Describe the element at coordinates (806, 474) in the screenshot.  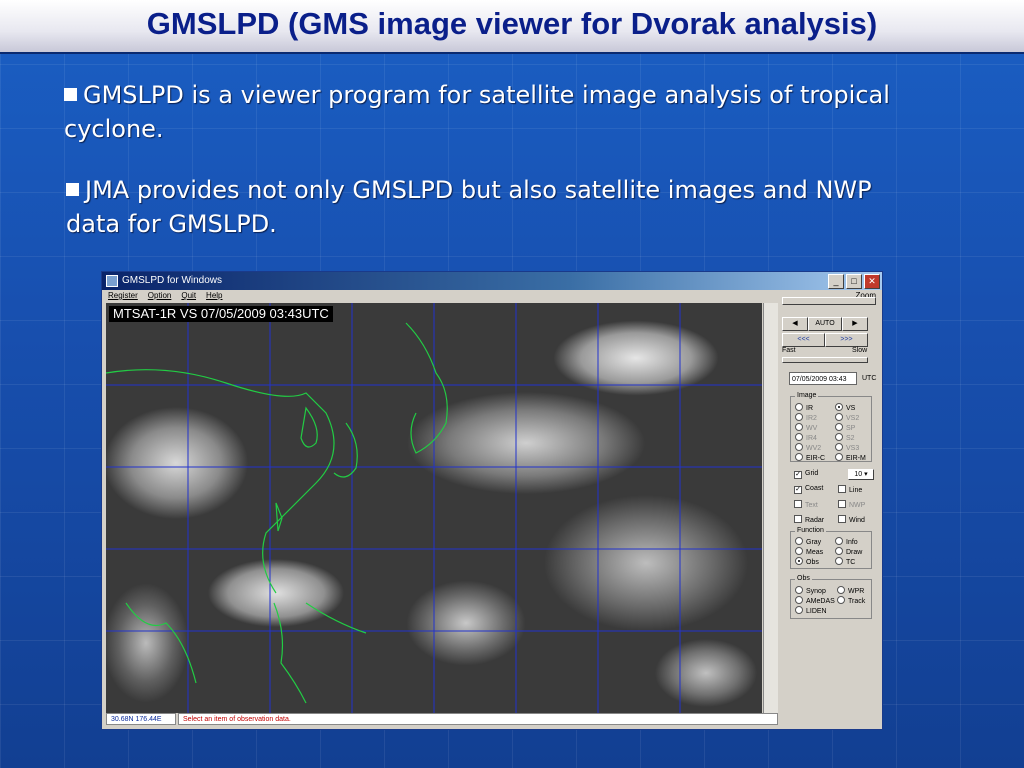
I see `grid-checkbox: ✓ Grid` at that location.